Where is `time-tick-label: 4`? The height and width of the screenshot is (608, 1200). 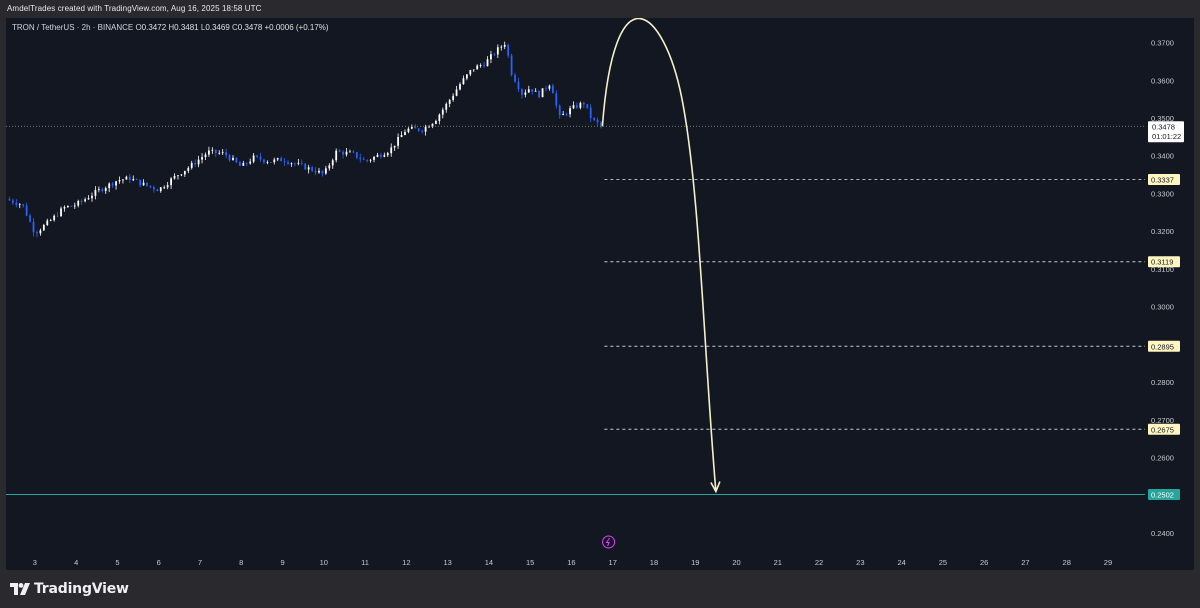 time-tick-label: 4 is located at coordinates (76, 562).